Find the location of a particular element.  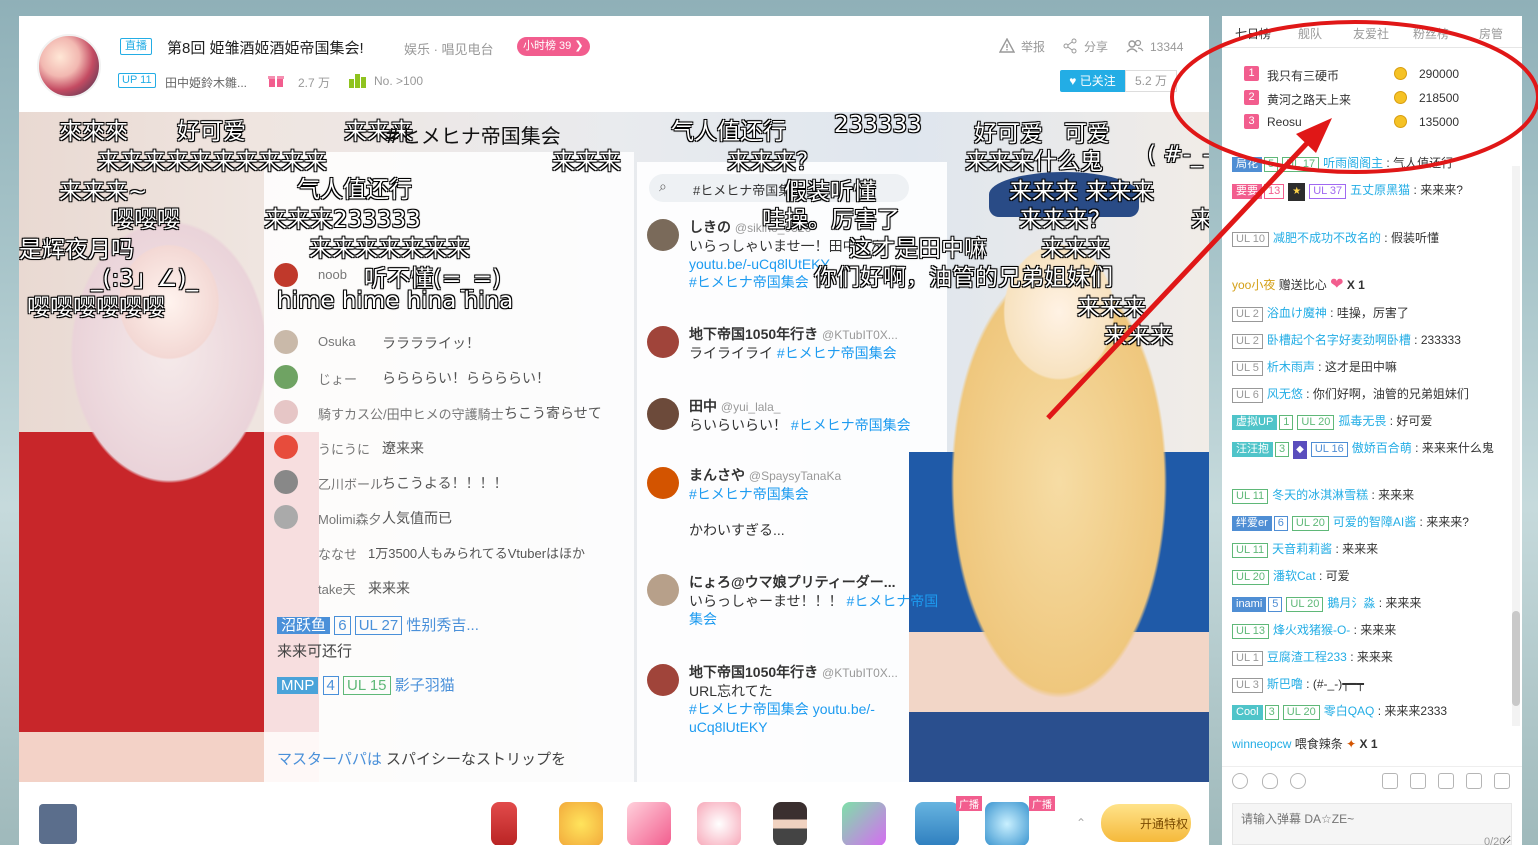

palette-icon is located at coordinates (1298, 781).